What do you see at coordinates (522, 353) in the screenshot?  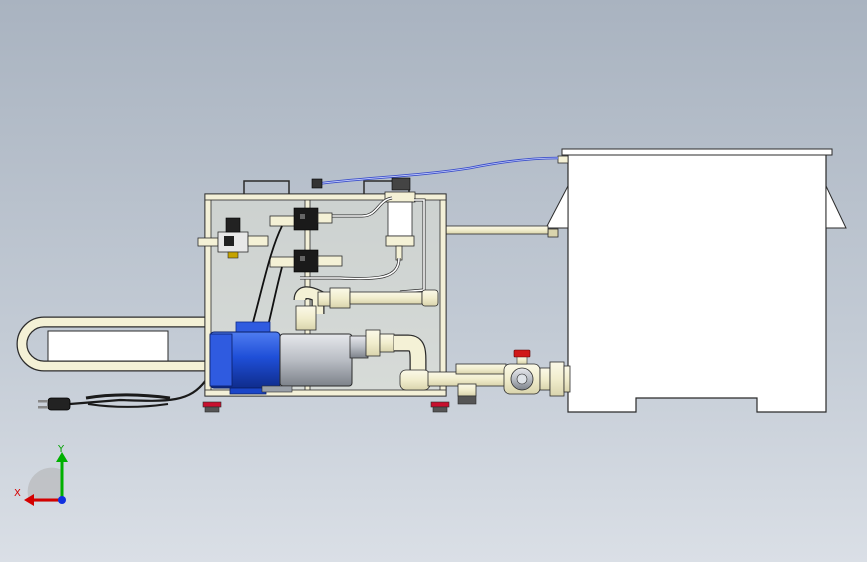 I see `valve-handle` at bounding box center [522, 353].